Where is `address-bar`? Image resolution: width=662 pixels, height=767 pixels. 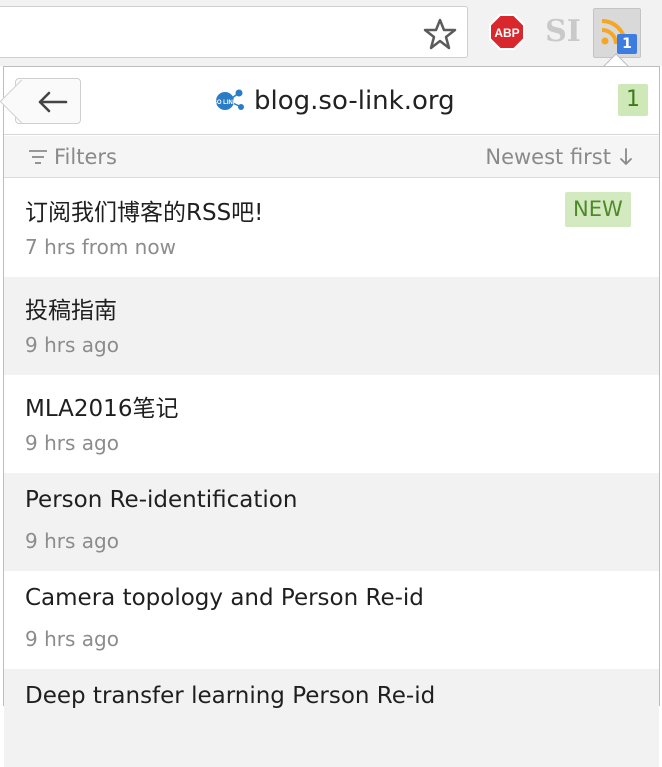
address-bar is located at coordinates (234, 32).